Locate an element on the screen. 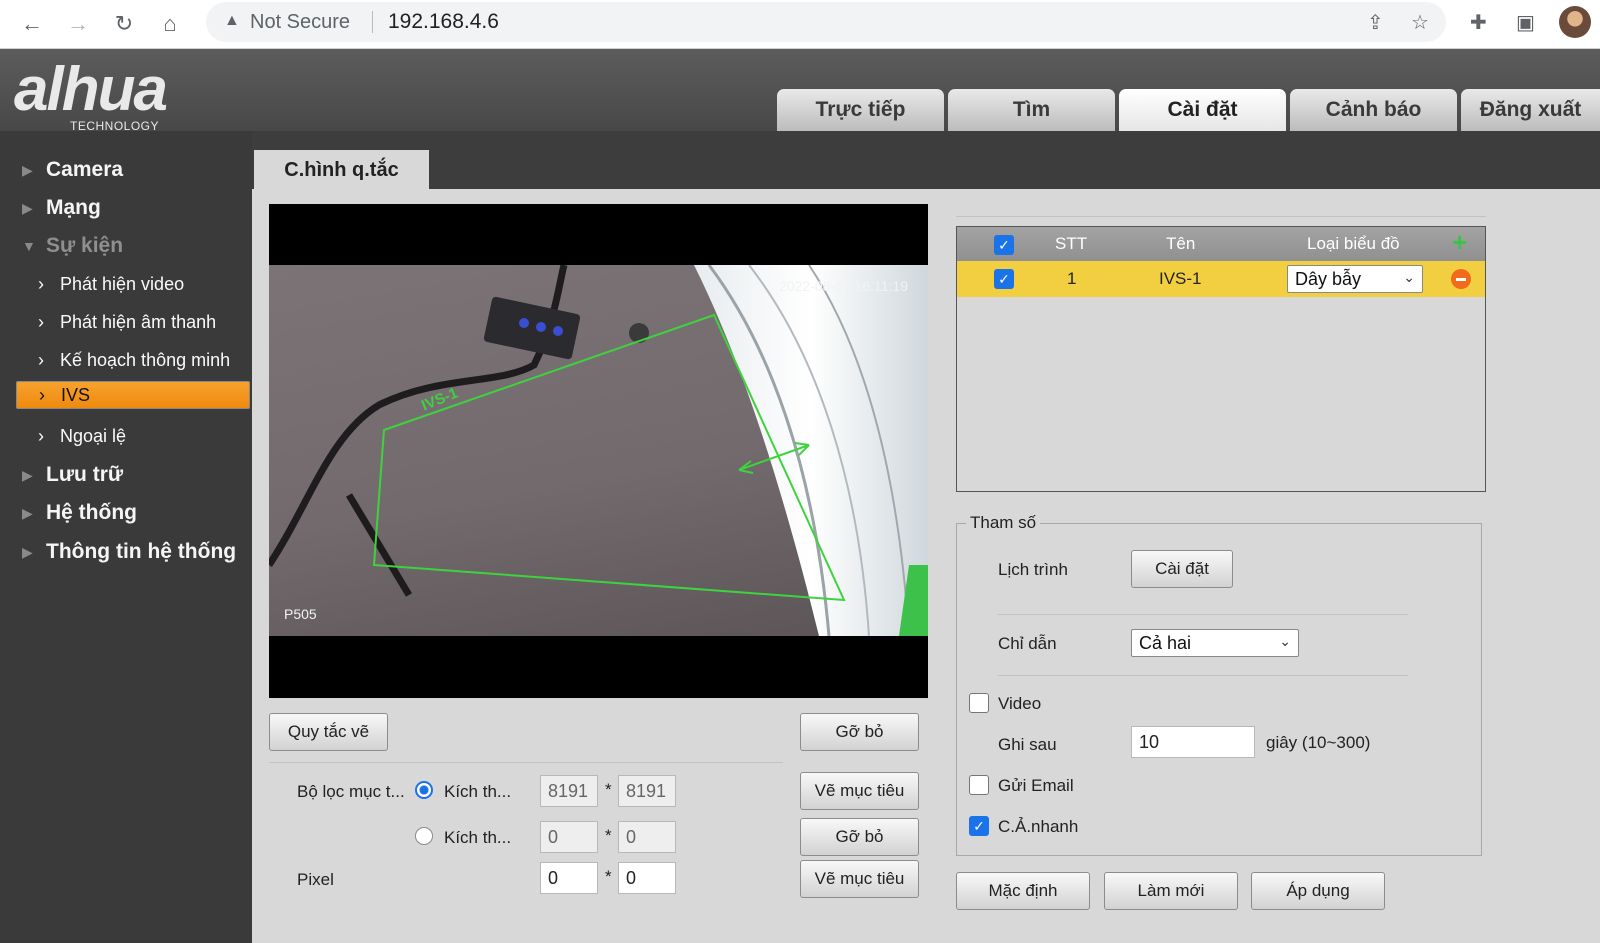 This screenshot has width=1600, height=943. security-label: Not Secure is located at coordinates (300, 22).